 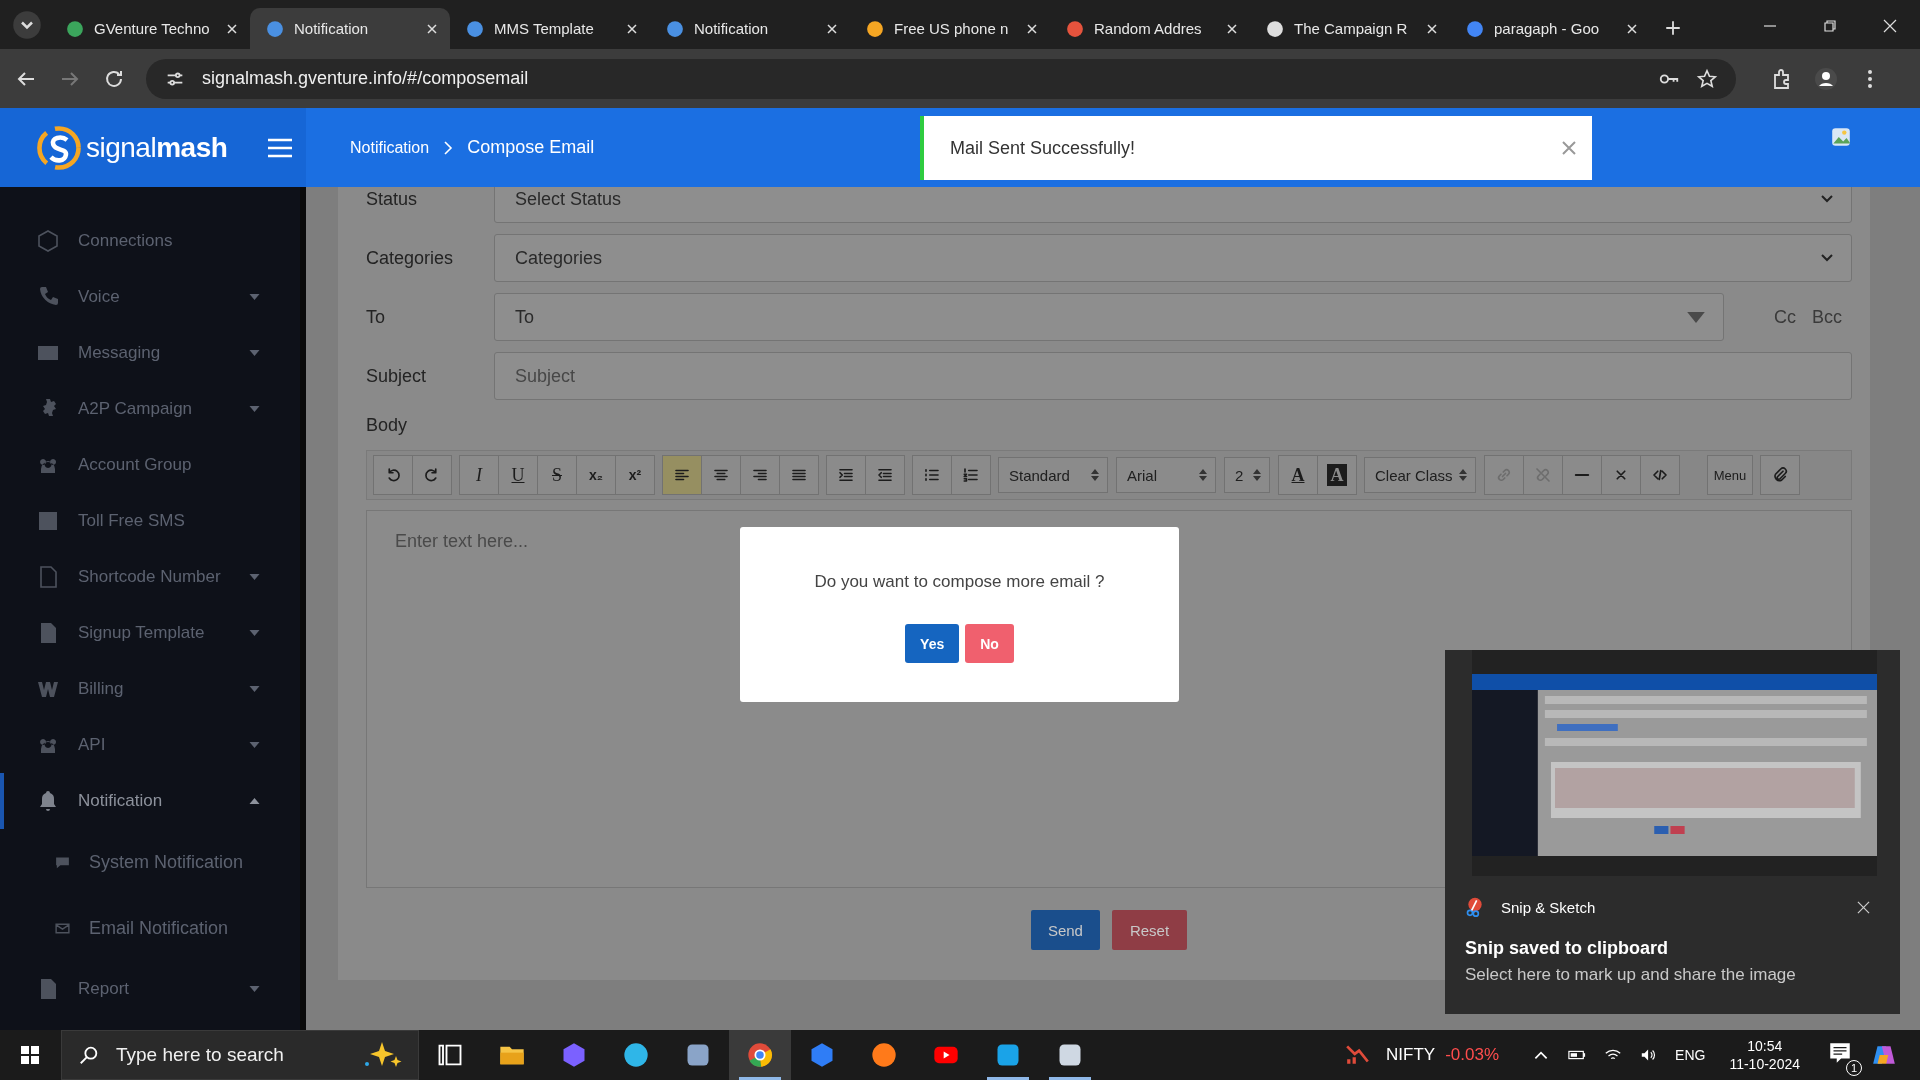 I want to click on toolbar-button: x₂, so click(x=596, y=475).